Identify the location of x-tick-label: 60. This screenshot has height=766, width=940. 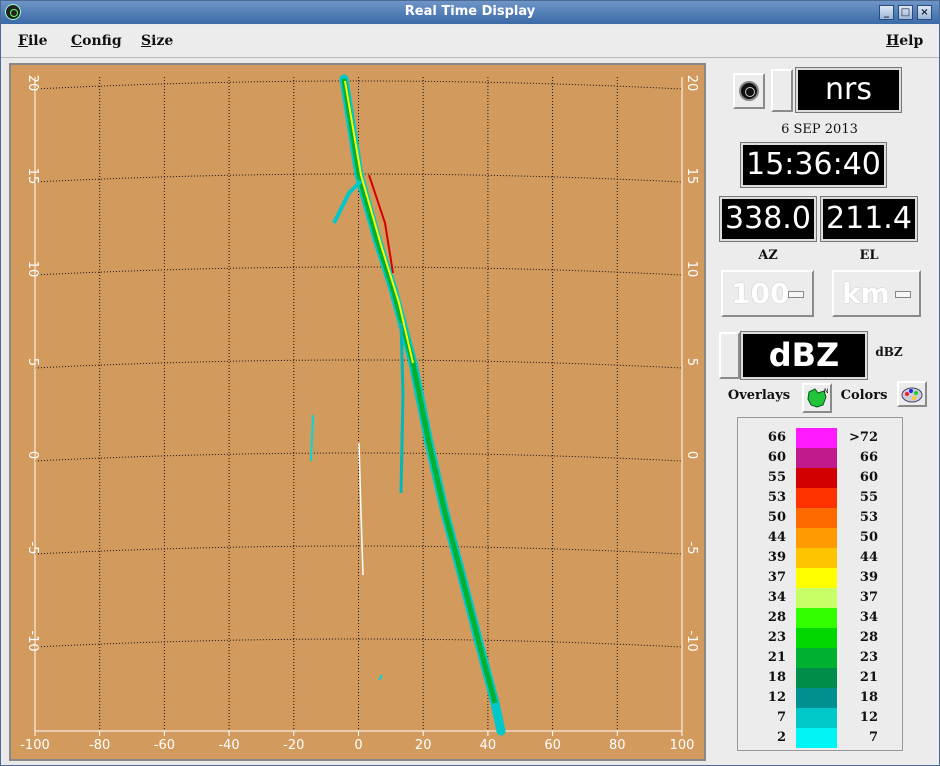
(552, 745).